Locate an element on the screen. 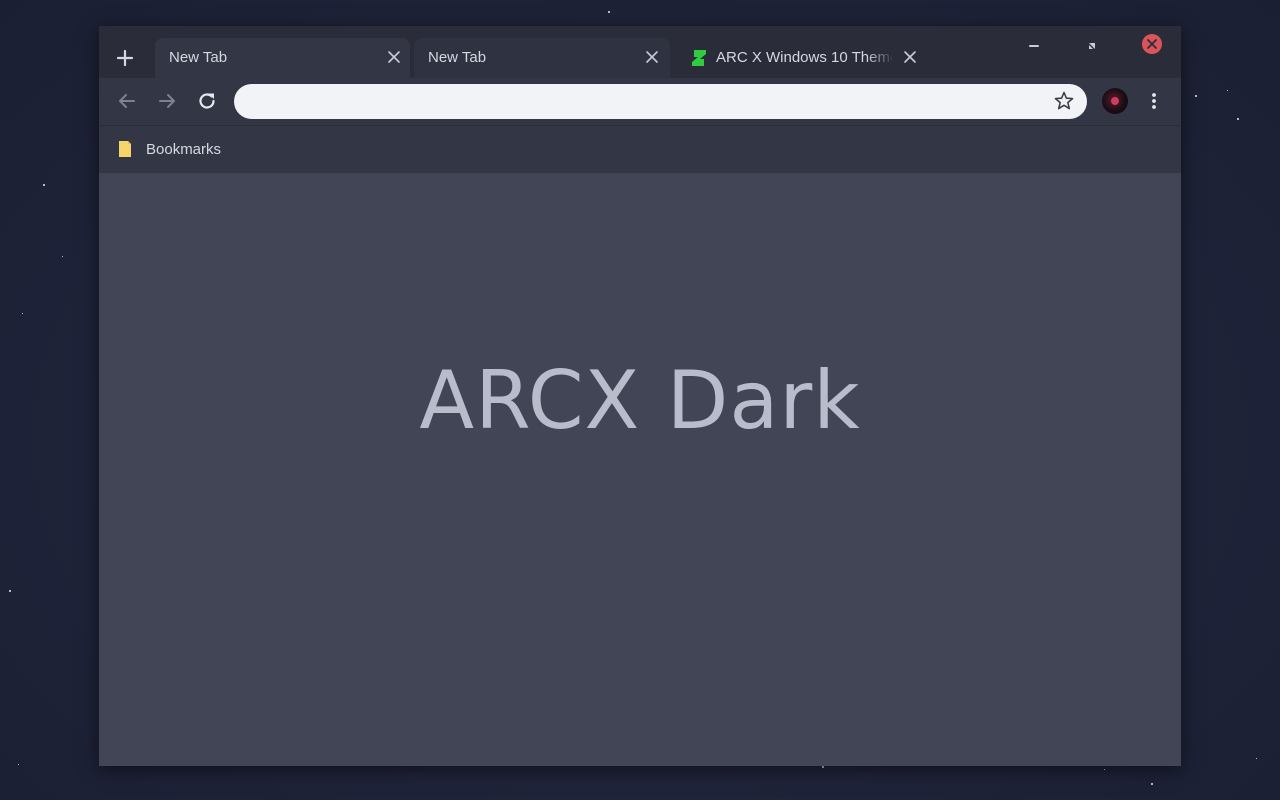 This screenshot has height=800, width=1280. navigation-toolbar is located at coordinates (640, 101).